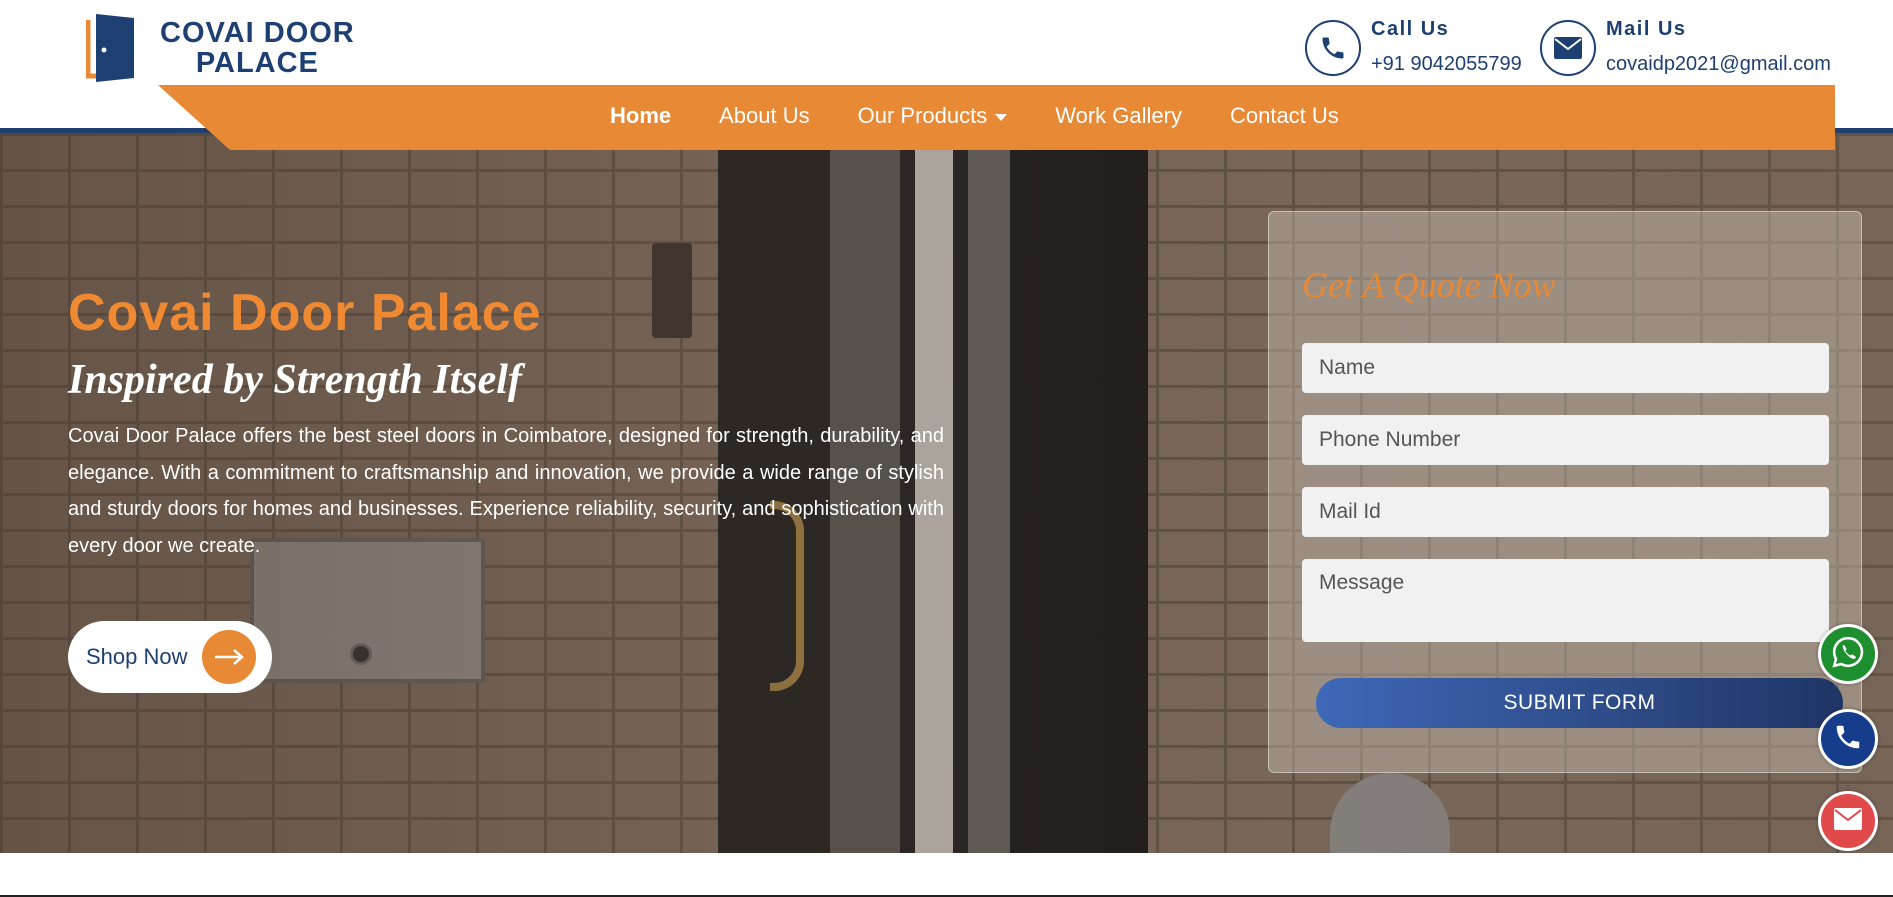 The image size is (1893, 897). I want to click on email-address: covaidp2021@gmail.com, so click(1718, 64).